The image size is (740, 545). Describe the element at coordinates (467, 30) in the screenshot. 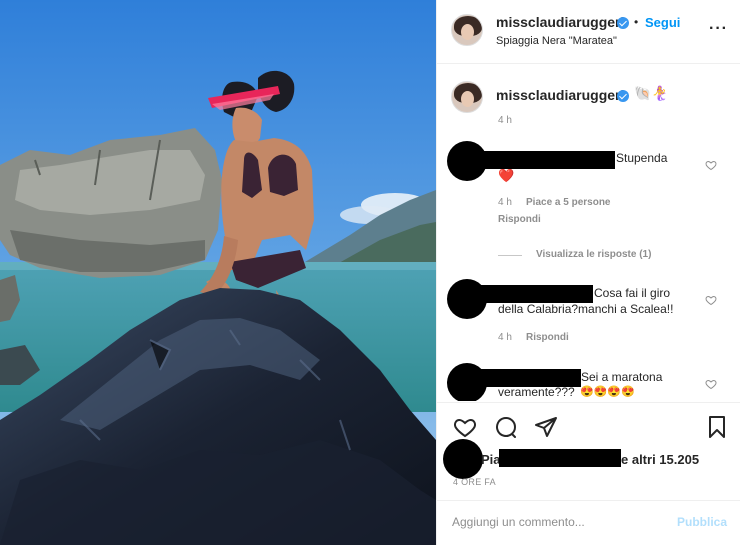

I see `avatar` at that location.